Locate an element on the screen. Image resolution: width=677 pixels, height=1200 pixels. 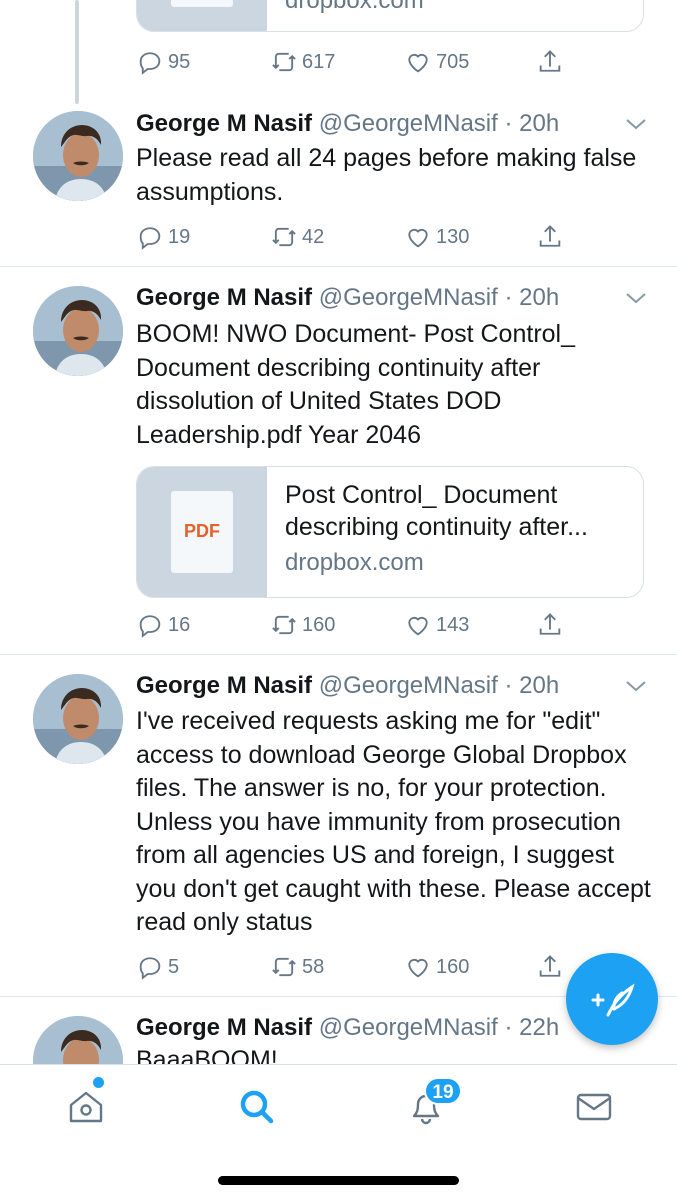
card-thumbnail: PDF is located at coordinates (202, 532).